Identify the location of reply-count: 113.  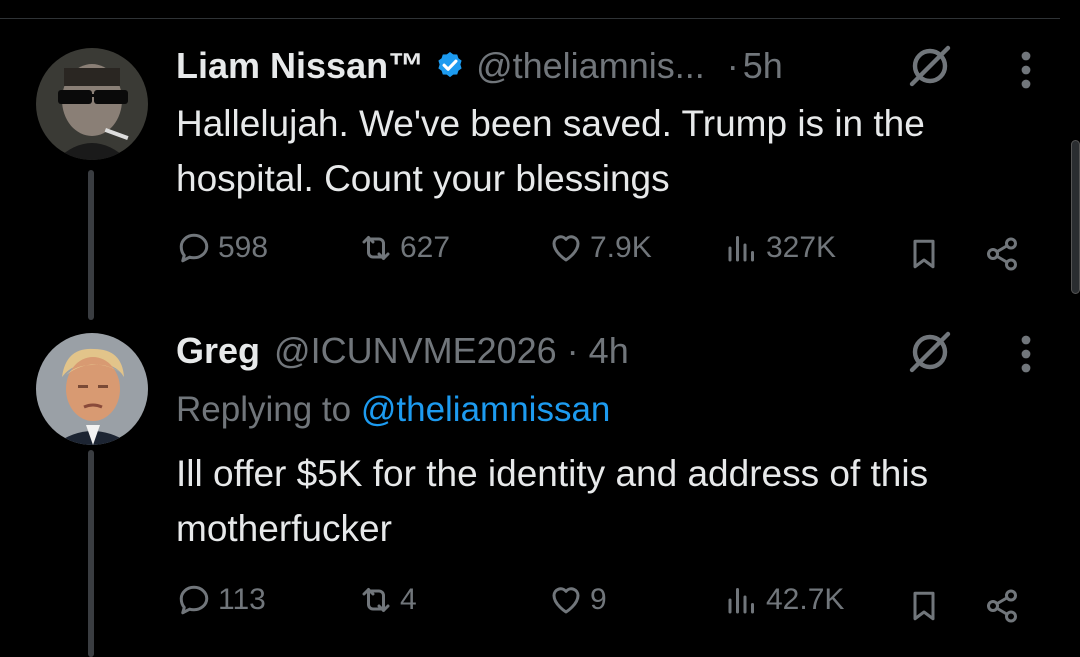
(242, 599).